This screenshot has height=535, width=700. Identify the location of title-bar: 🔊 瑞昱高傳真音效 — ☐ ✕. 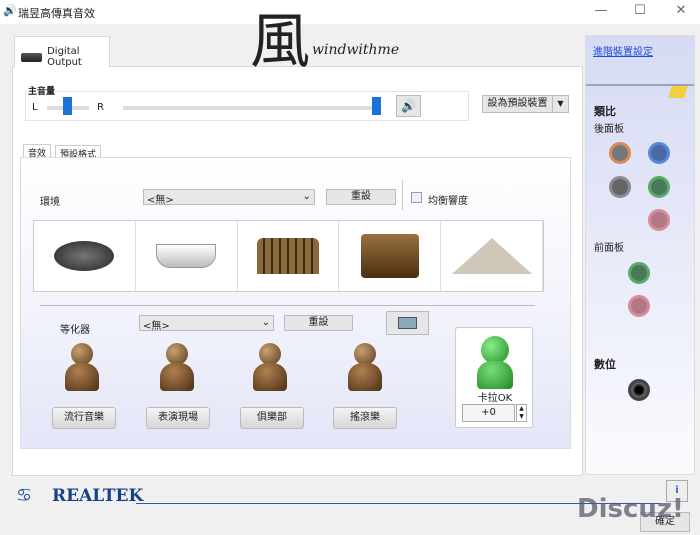
(350, 12).